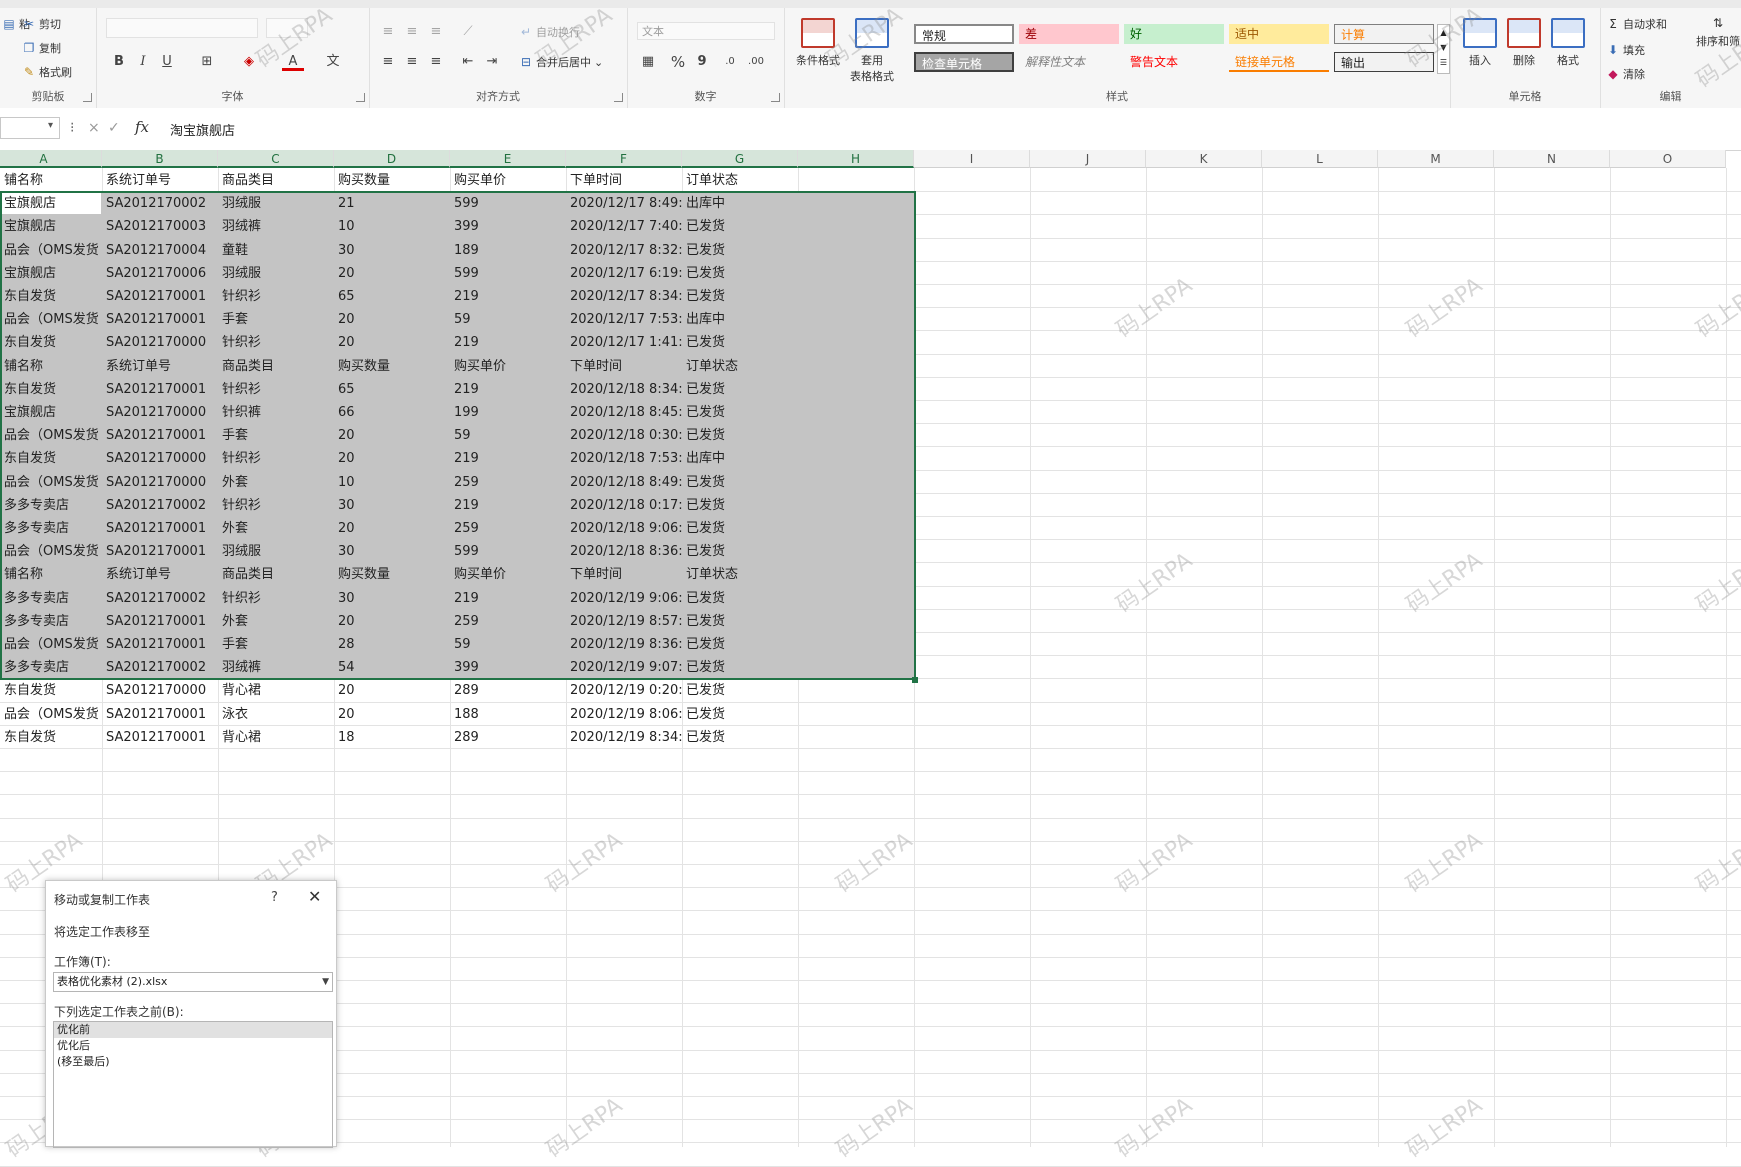 This screenshot has height=1167, width=1741. What do you see at coordinates (278, 482) in the screenshot?
I see `cell: 外套` at bounding box center [278, 482].